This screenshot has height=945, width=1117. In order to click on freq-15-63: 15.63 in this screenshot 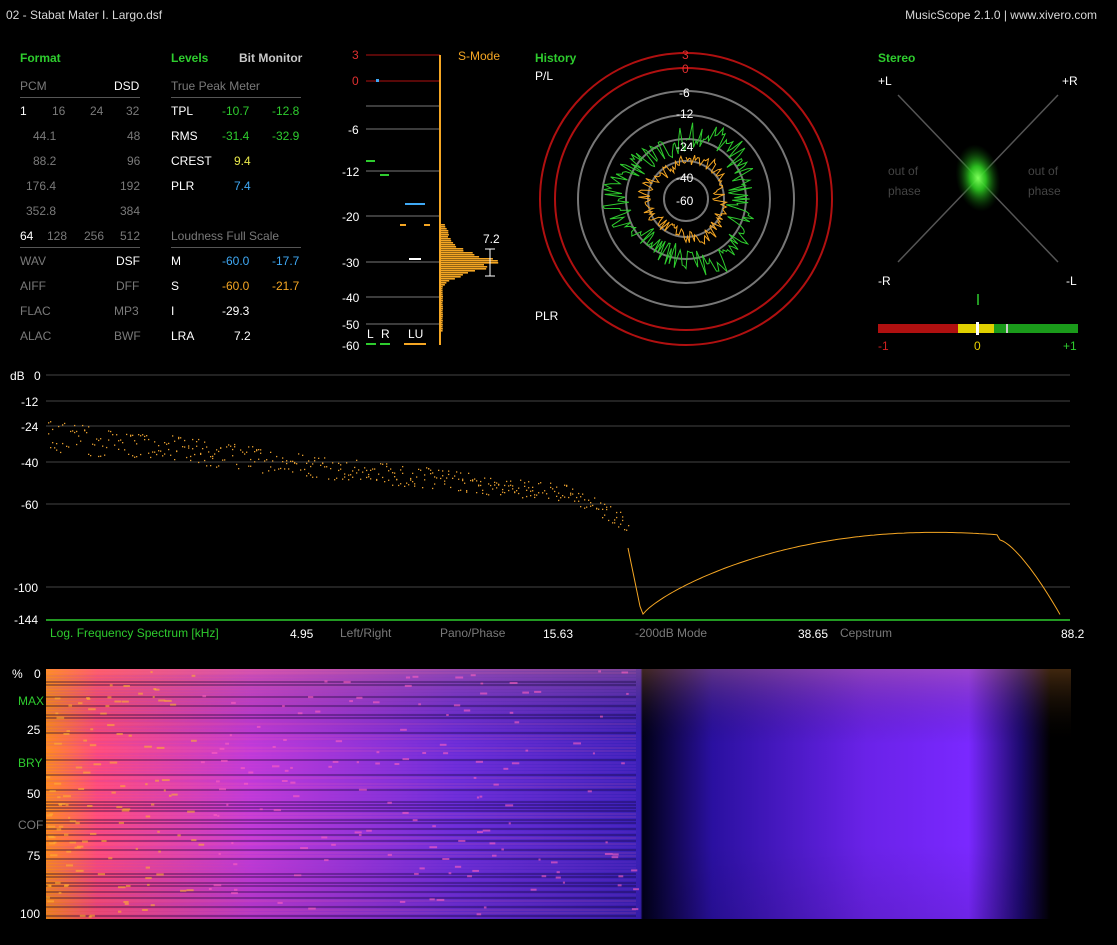, I will do `click(558, 634)`.